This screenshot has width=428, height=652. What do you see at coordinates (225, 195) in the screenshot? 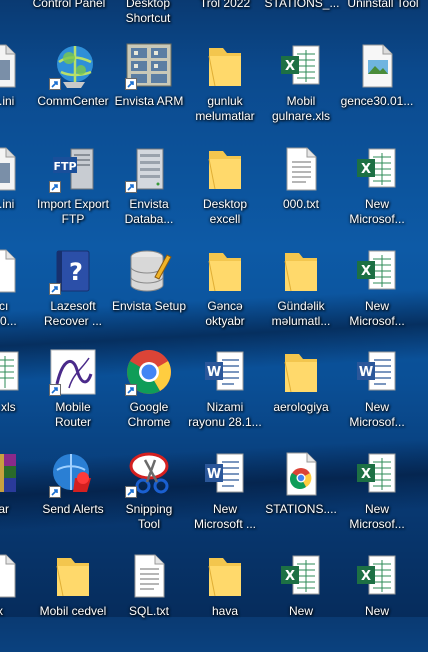
I see `desktop-item-desktop-excell: Desktop excell` at bounding box center [225, 195].